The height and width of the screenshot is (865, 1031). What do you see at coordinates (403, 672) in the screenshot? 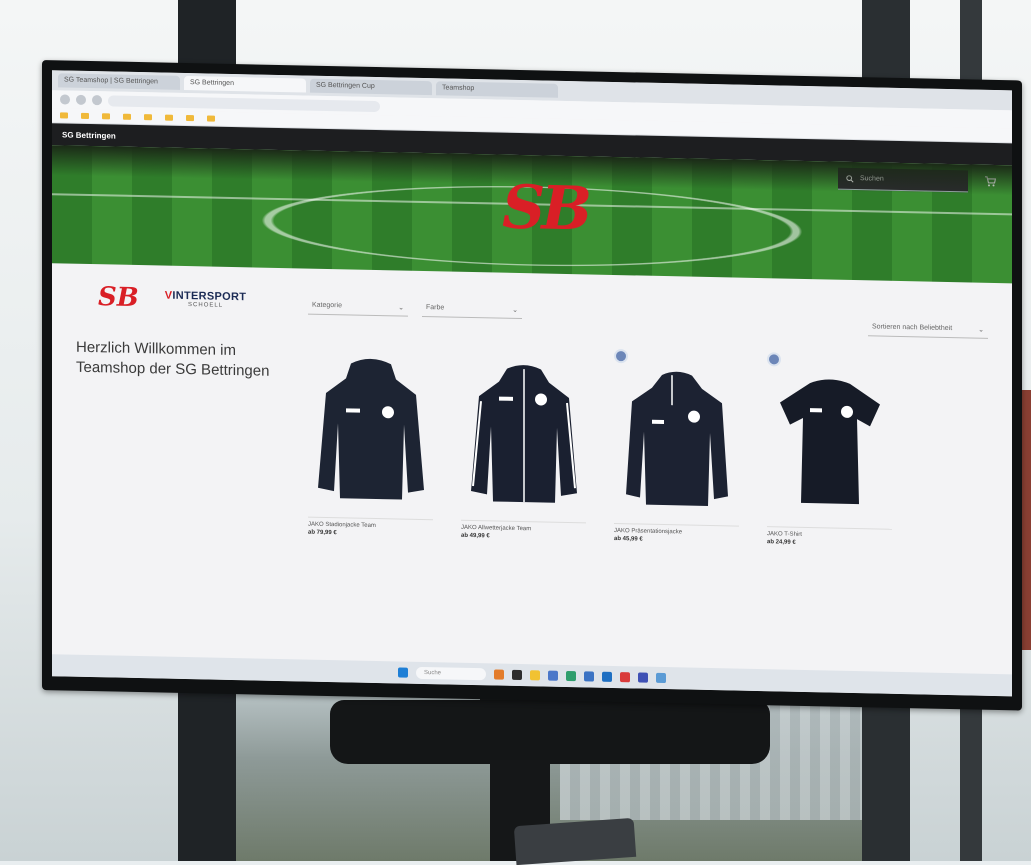
I see `windows-start-icon` at bounding box center [403, 672].